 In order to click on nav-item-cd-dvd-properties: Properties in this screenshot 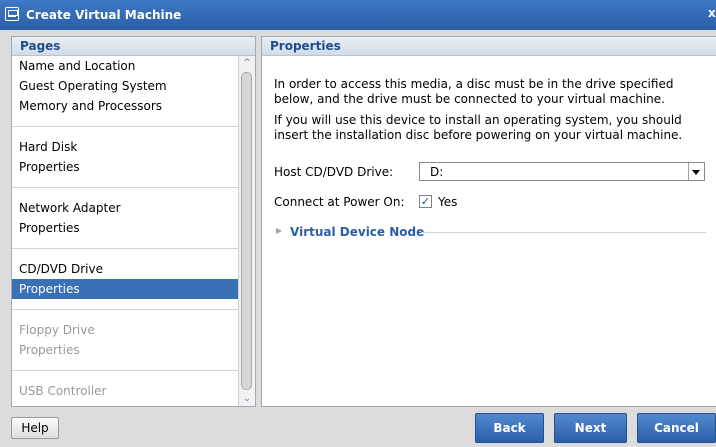, I will do `click(125, 289)`.